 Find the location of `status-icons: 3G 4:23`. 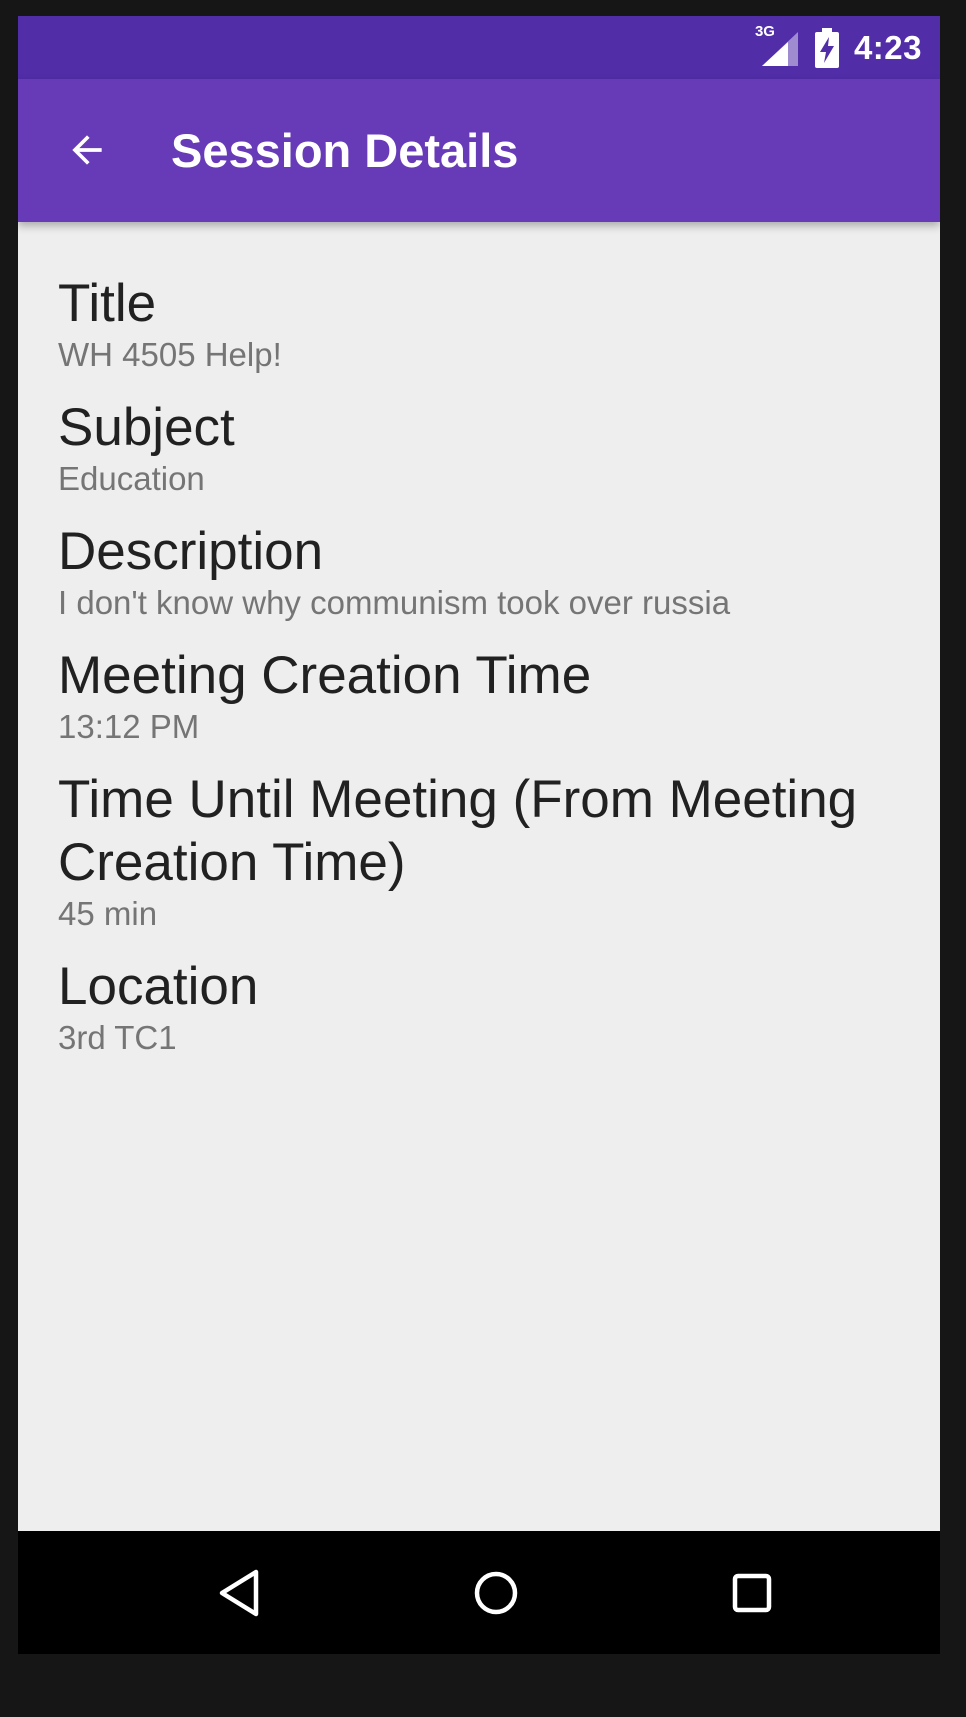

status-icons: 3G 4:23 is located at coordinates (838, 47).